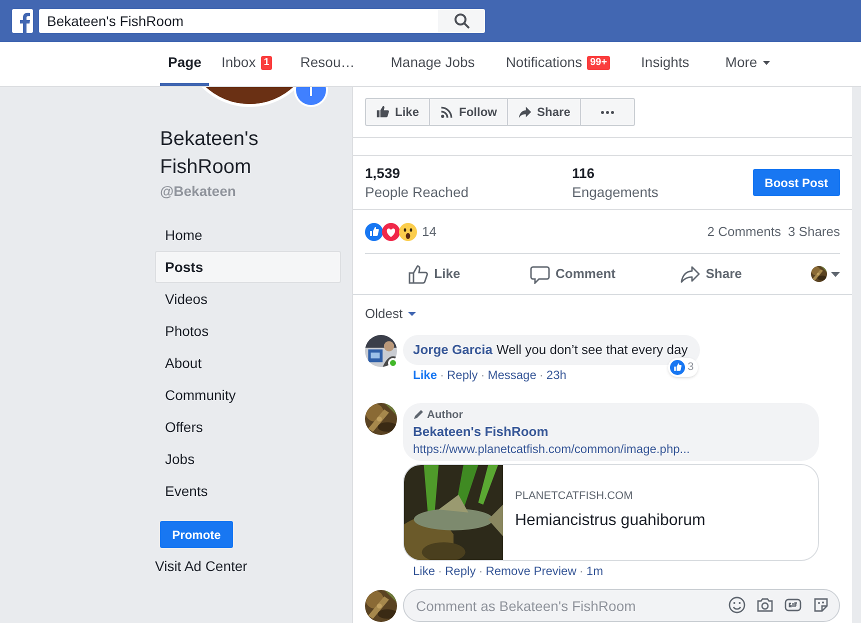  What do you see at coordinates (383, 173) in the screenshot?
I see `stat-value: 1,539` at bounding box center [383, 173].